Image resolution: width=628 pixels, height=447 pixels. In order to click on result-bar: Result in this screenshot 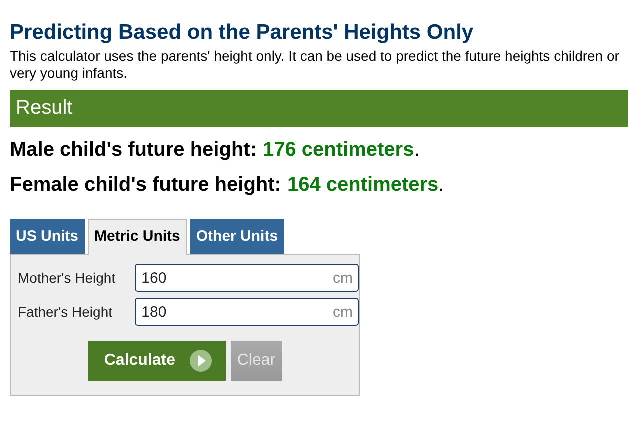, I will do `click(319, 108)`.